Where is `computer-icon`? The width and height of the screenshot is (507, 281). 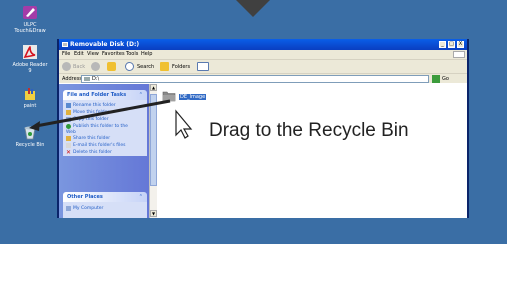 computer-icon is located at coordinates (68, 208).